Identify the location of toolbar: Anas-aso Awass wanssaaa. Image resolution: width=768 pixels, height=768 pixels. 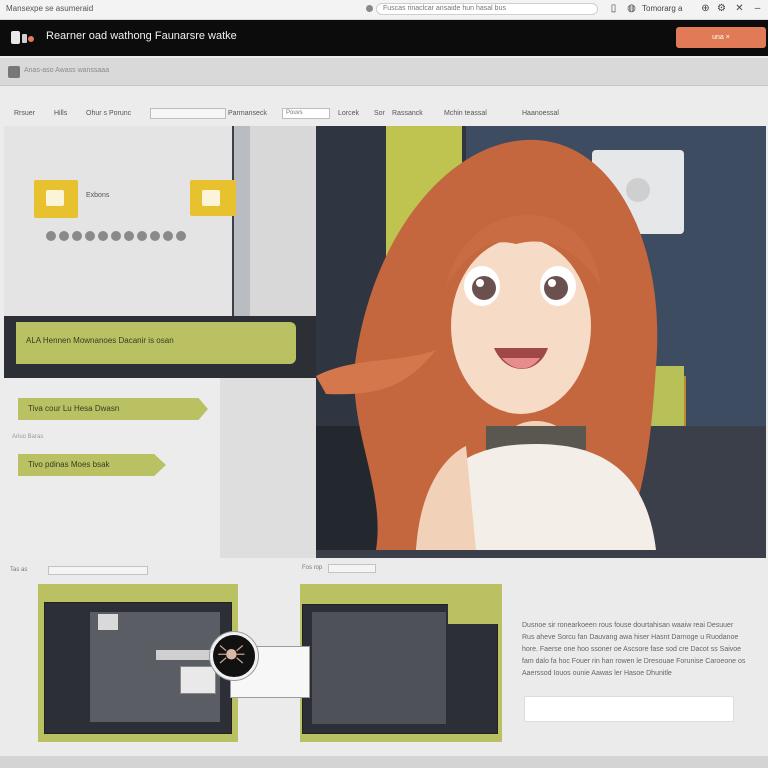
(384, 72).